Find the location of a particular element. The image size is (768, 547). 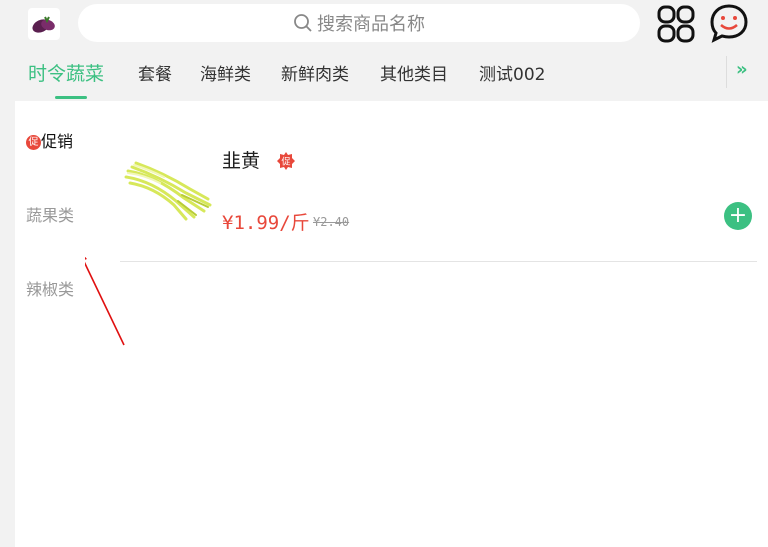

sidebar-item-promotion: 促促销 is located at coordinates (49, 140).